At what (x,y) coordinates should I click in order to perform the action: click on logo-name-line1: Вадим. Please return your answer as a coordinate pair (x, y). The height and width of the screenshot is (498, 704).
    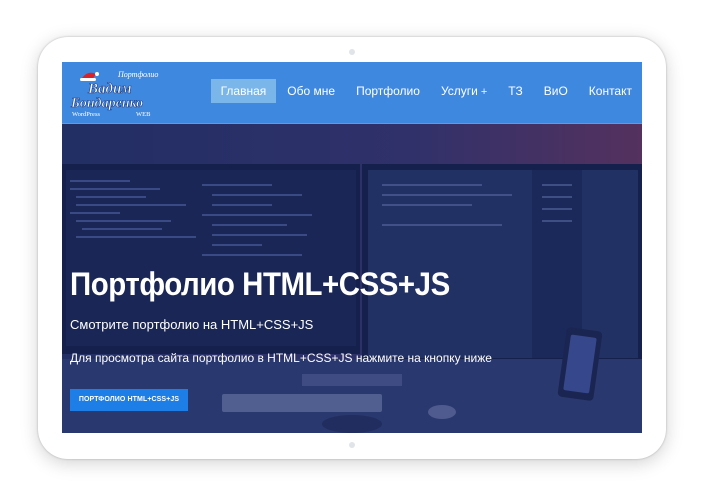
    Looking at the image, I should click on (109, 89).